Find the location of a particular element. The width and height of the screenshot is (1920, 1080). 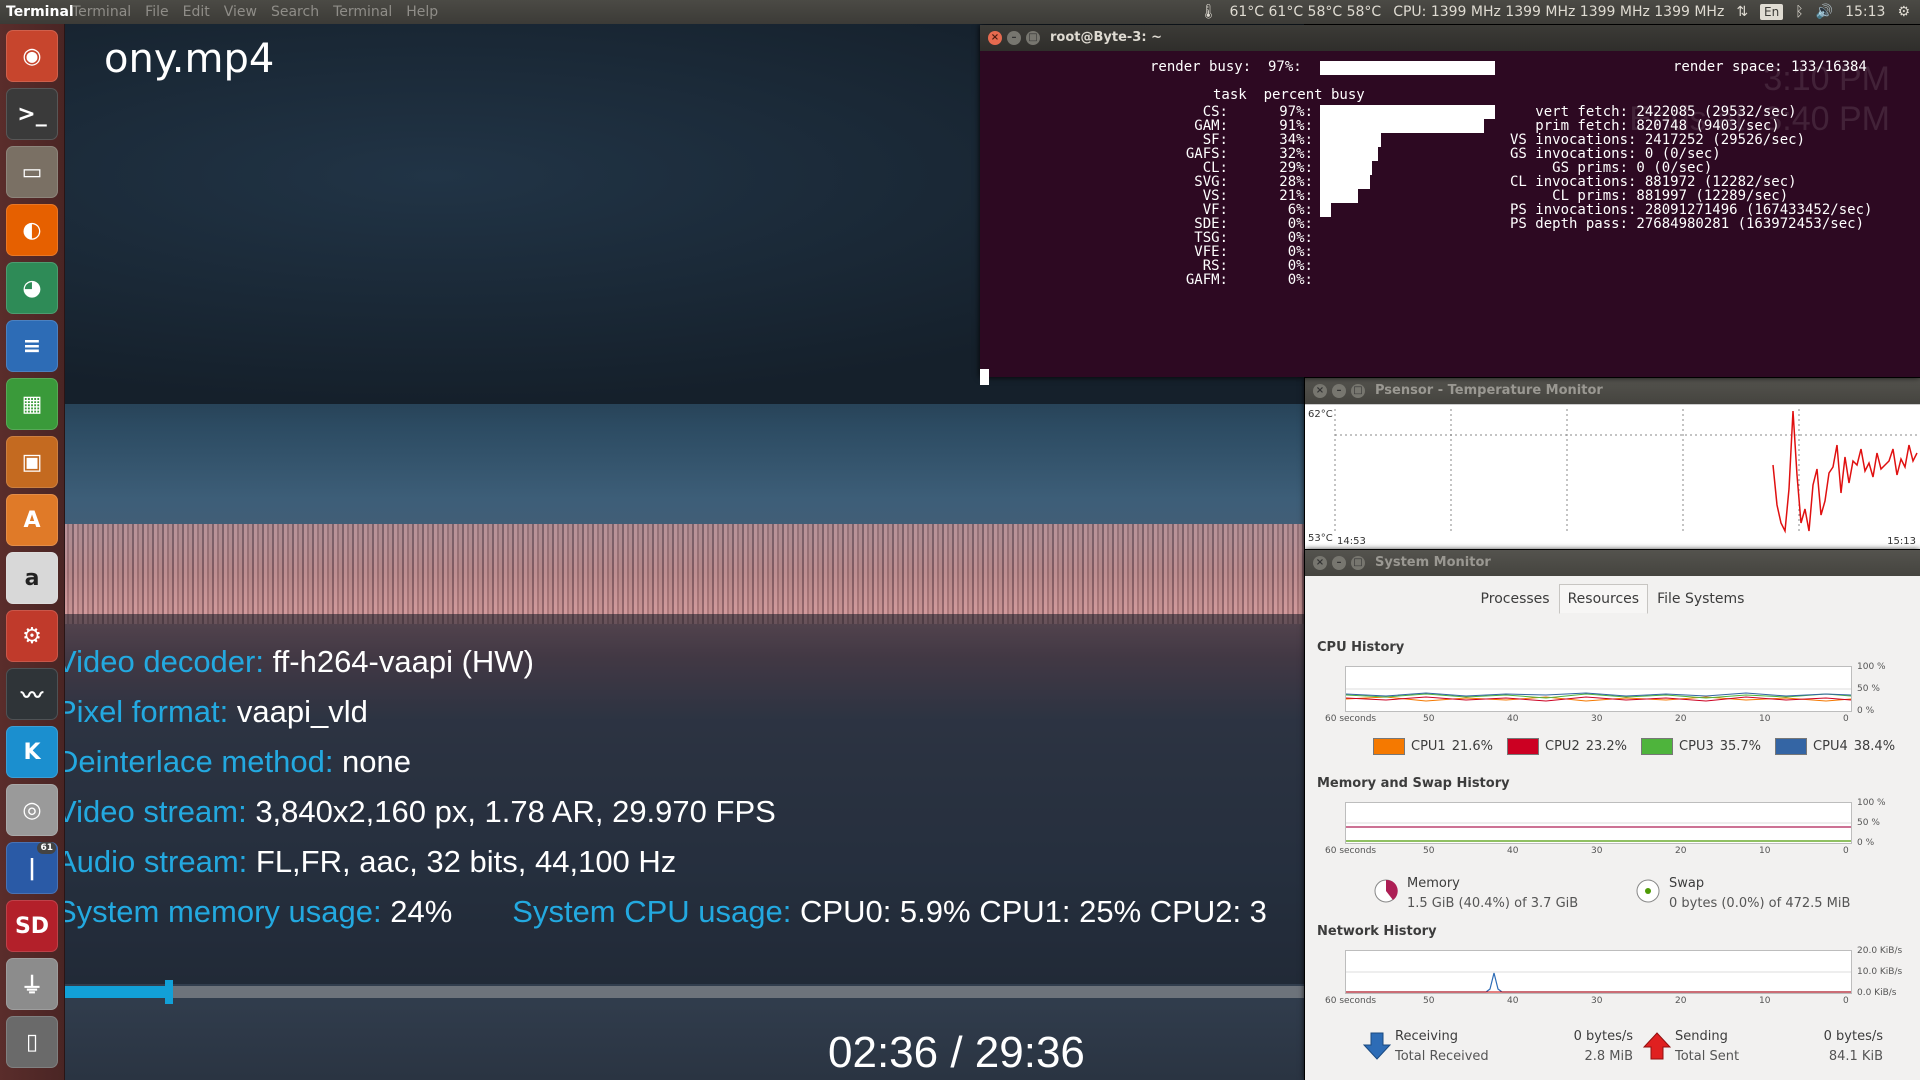

launcher-glyph: ≡ is located at coordinates (32, 346).